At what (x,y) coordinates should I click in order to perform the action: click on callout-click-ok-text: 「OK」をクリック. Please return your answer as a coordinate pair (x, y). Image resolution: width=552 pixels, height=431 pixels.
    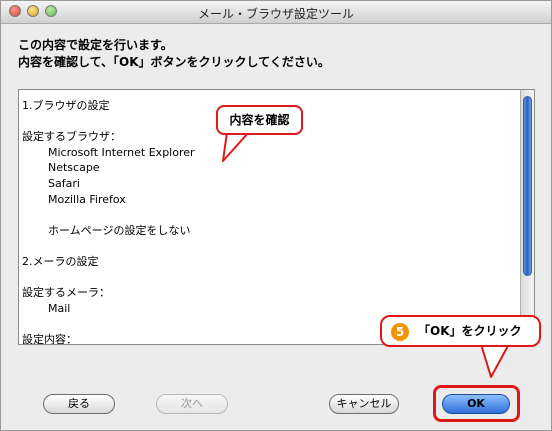
    Looking at the image, I should click on (470, 331).